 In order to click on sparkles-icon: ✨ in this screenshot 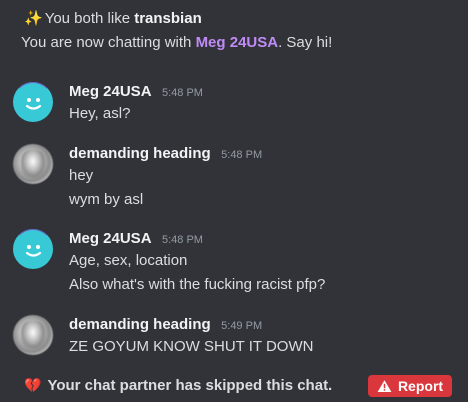, I will do `click(33, 18)`.